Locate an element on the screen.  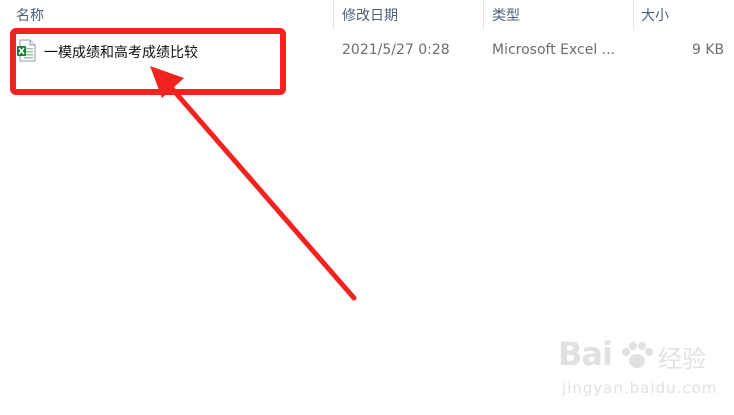
file-modified-date: 2021/5/27 0:28 is located at coordinates (396, 50).